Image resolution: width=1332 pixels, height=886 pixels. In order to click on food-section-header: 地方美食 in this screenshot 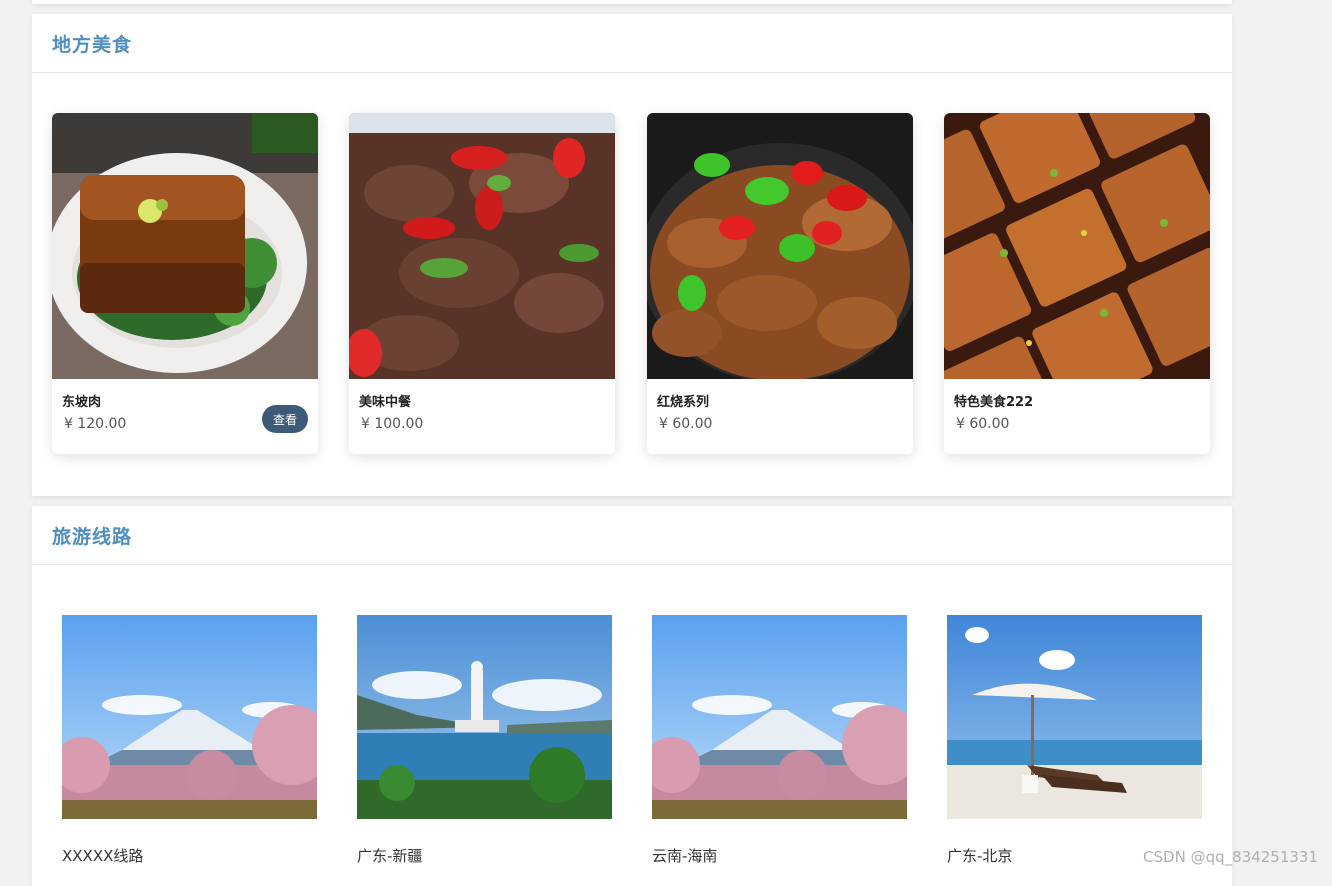, I will do `click(632, 43)`.